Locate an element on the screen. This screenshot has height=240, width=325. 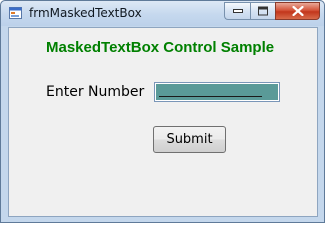
minimize-button is located at coordinates (237, 11).